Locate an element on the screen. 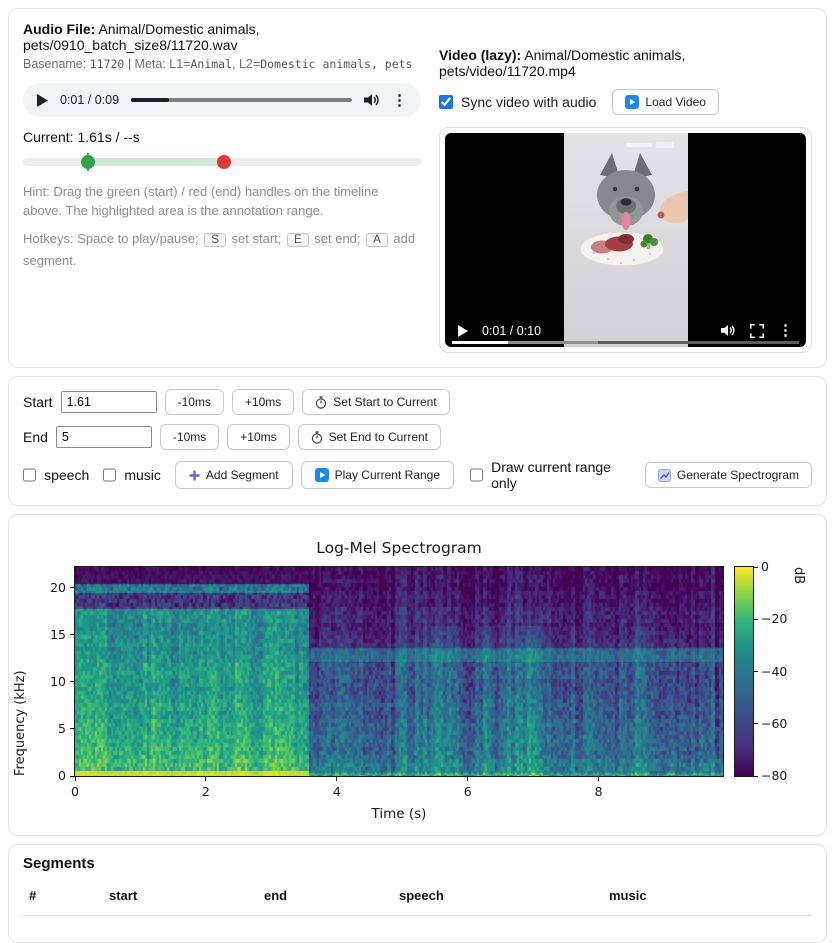 The height and width of the screenshot is (943, 835). video-player-shell: 0:01 / 0:10 ⋮ is located at coordinates (625, 240).